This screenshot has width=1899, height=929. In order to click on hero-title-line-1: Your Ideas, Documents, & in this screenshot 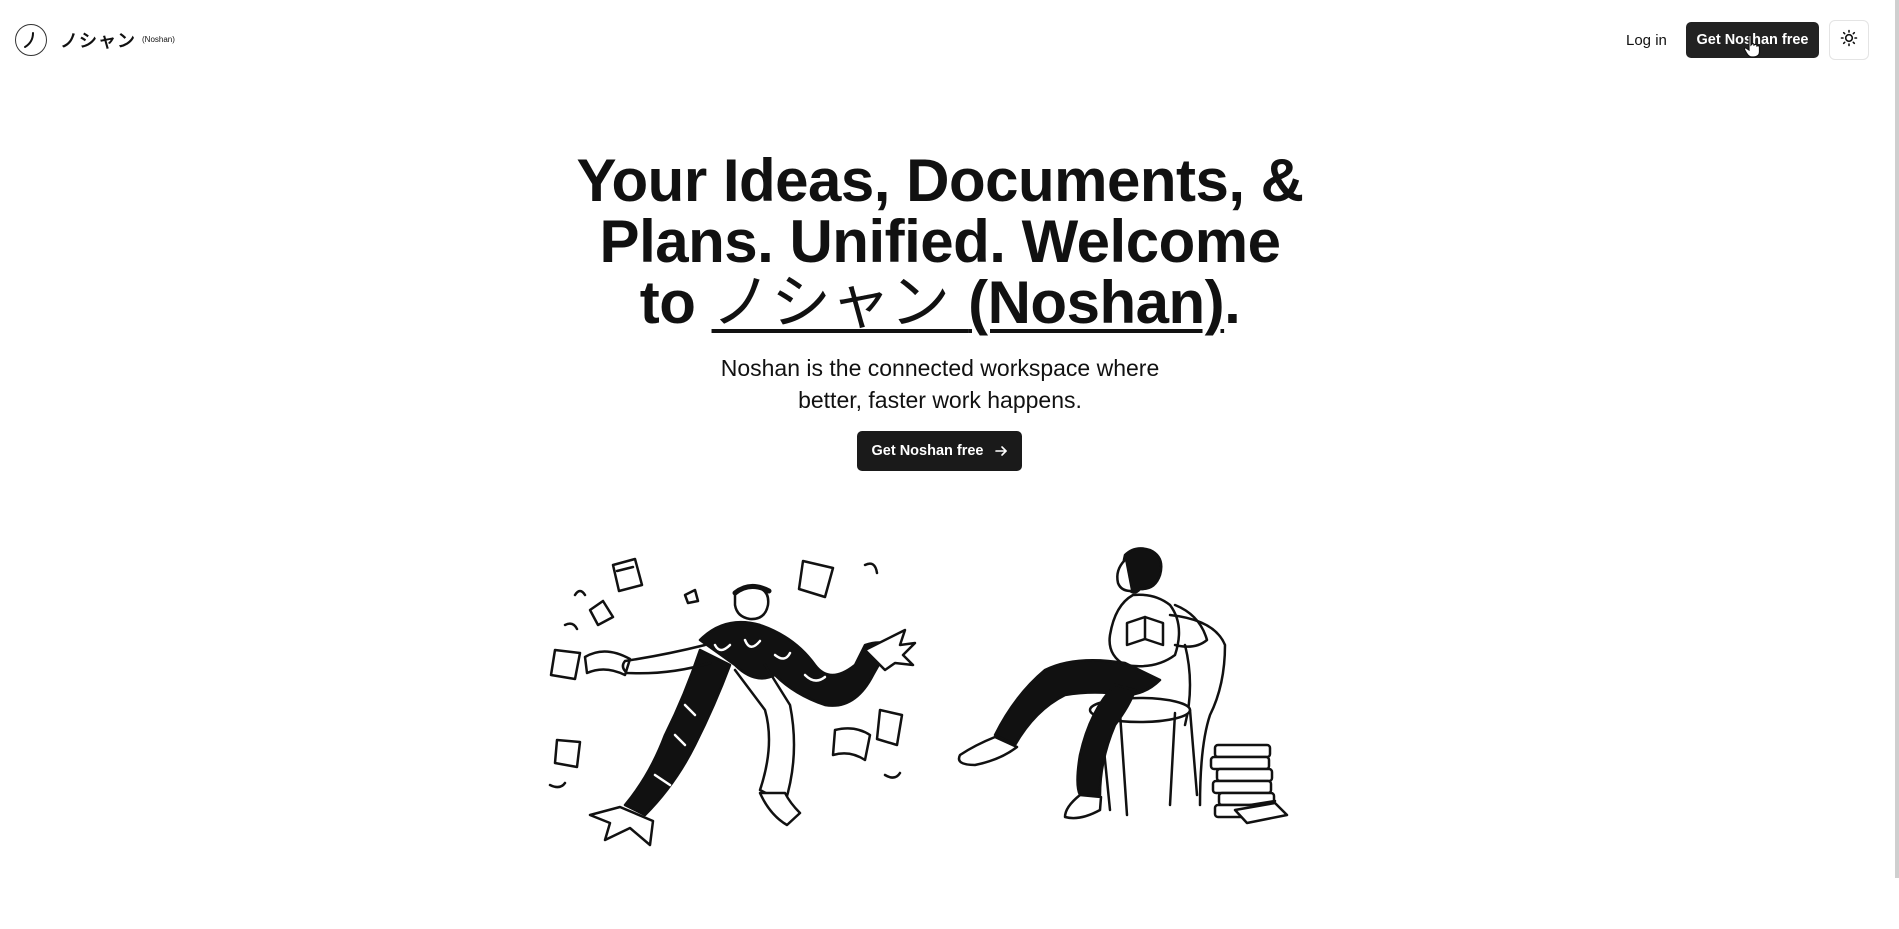, I will do `click(940, 180)`.